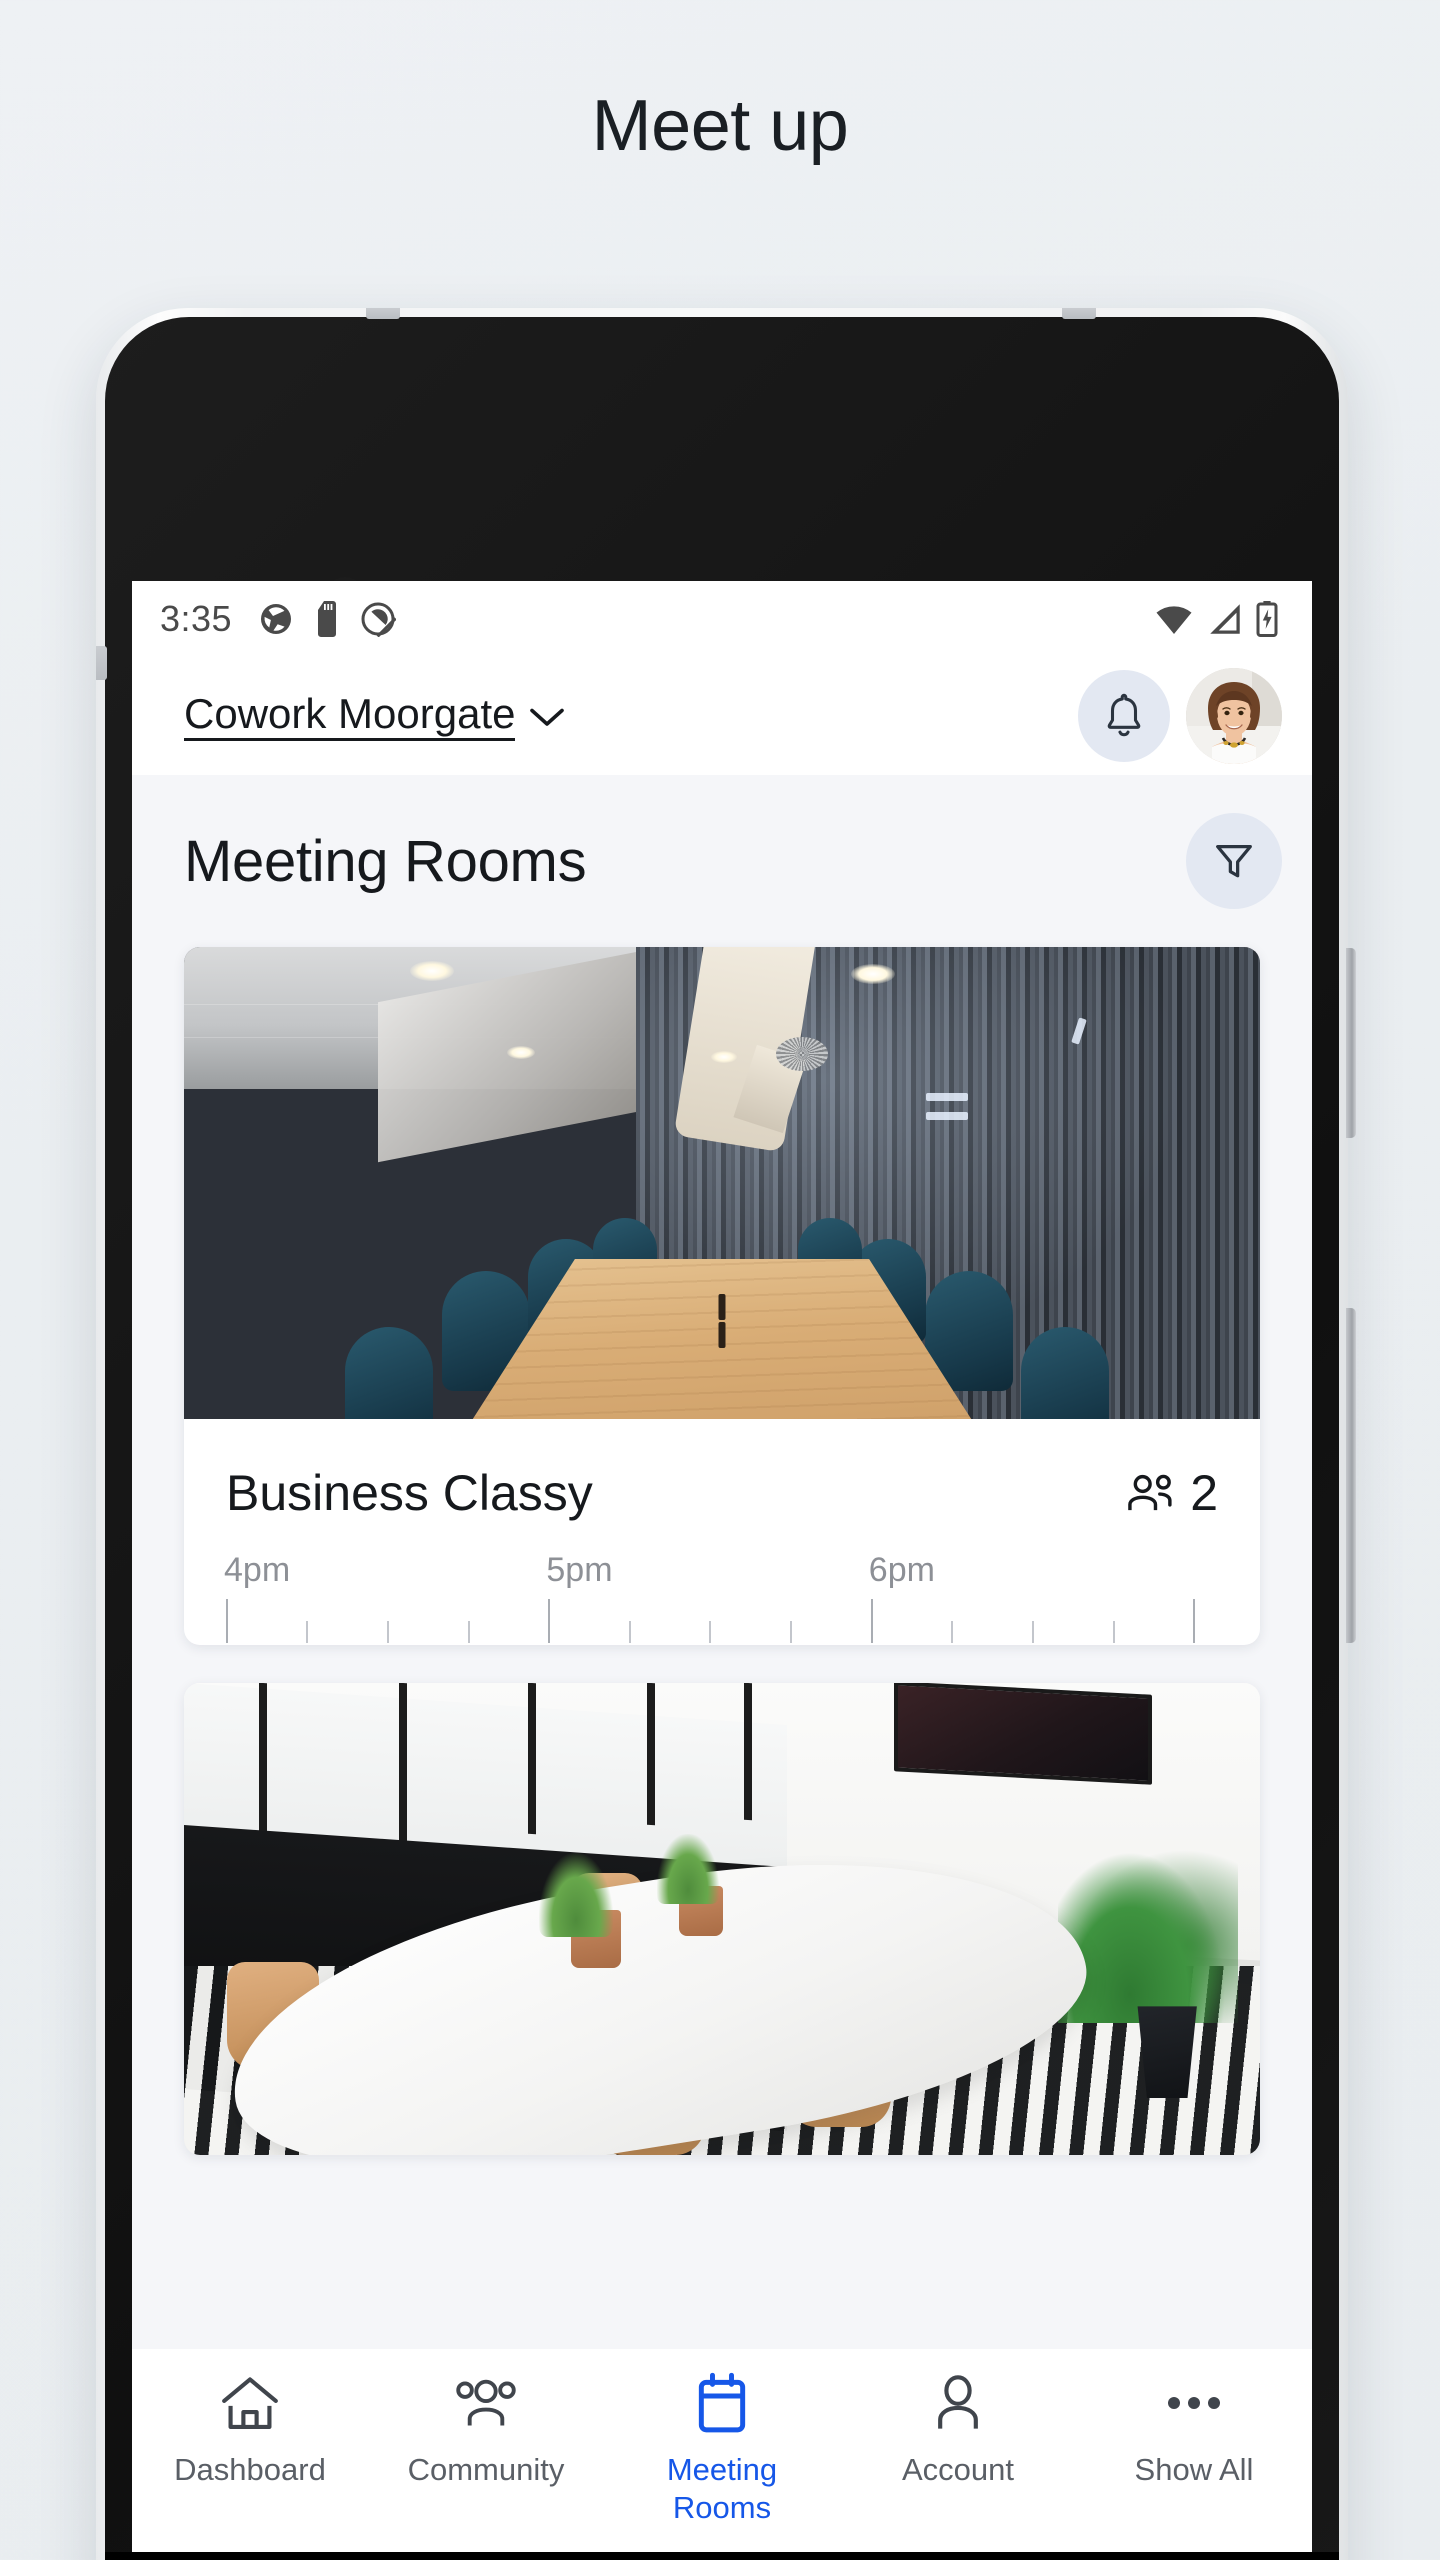 This screenshot has height=2560, width=1440. What do you see at coordinates (721, 1574) in the screenshot?
I see `timeline-labels: 4pm 5pm 6pm` at bounding box center [721, 1574].